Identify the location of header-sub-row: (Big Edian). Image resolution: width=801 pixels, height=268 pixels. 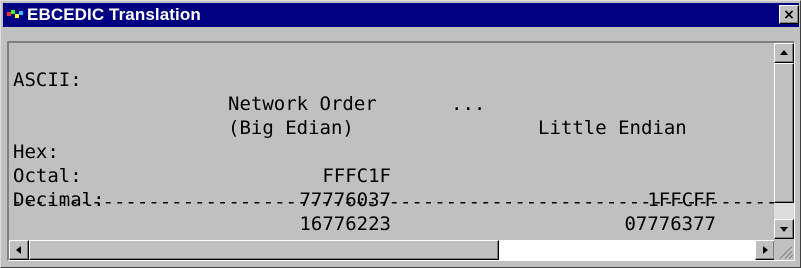
(182, 115).